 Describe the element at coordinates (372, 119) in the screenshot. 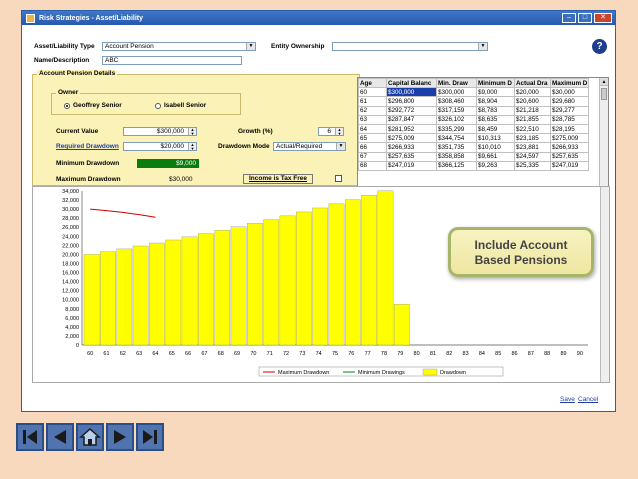

I see `table-cell: 63` at that location.